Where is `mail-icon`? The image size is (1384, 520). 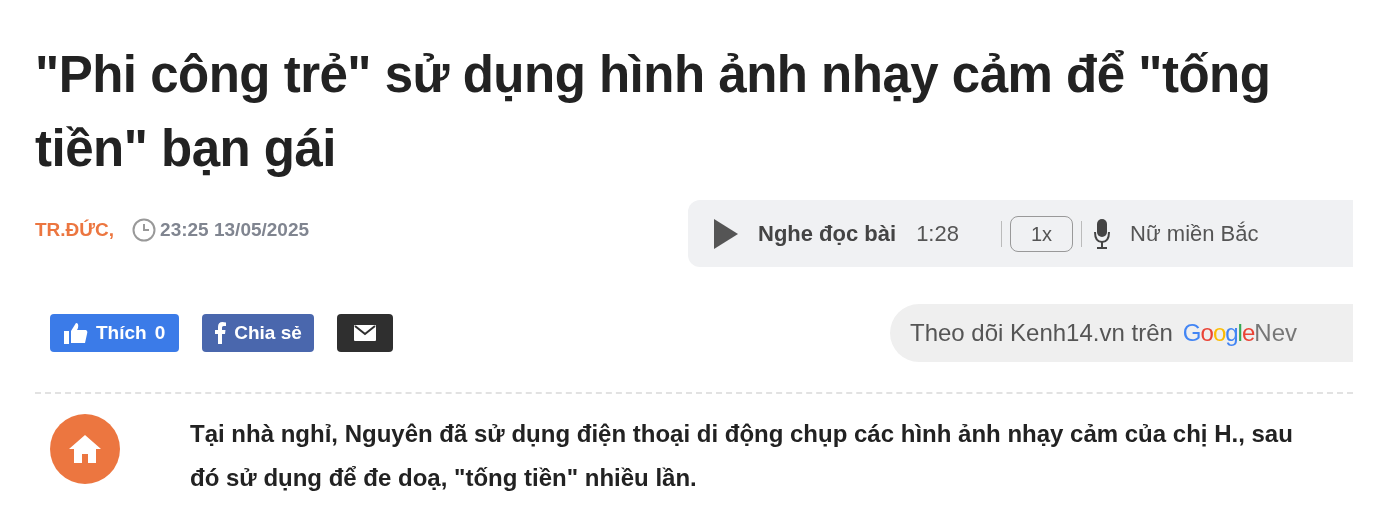
mail-icon is located at coordinates (364, 333).